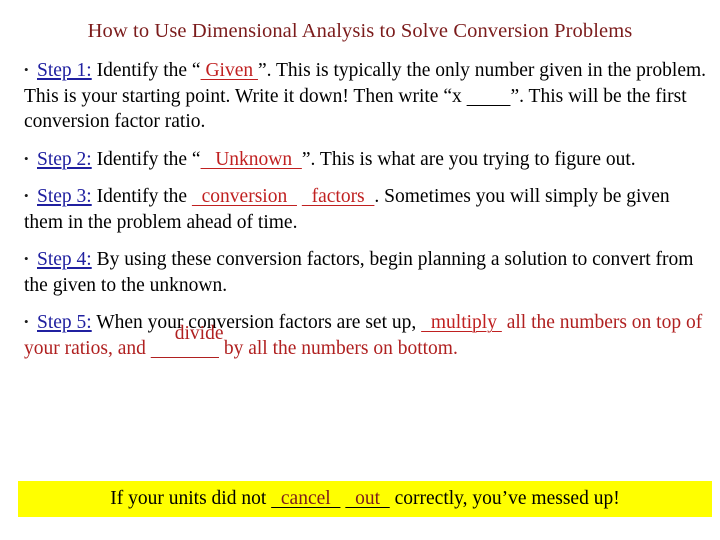 The image size is (720, 540). Describe the element at coordinates (64, 159) in the screenshot. I see `step-2-label: Step 2:` at that location.